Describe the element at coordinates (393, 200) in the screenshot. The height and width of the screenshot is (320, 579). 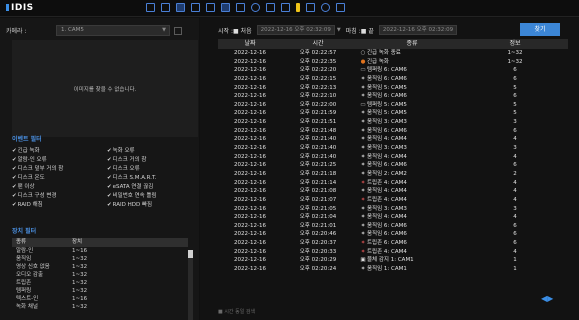
I see `log-row: 2022-12-16 오후 02:21:07 ✶ 트립존 4: CAM4 4` at that location.